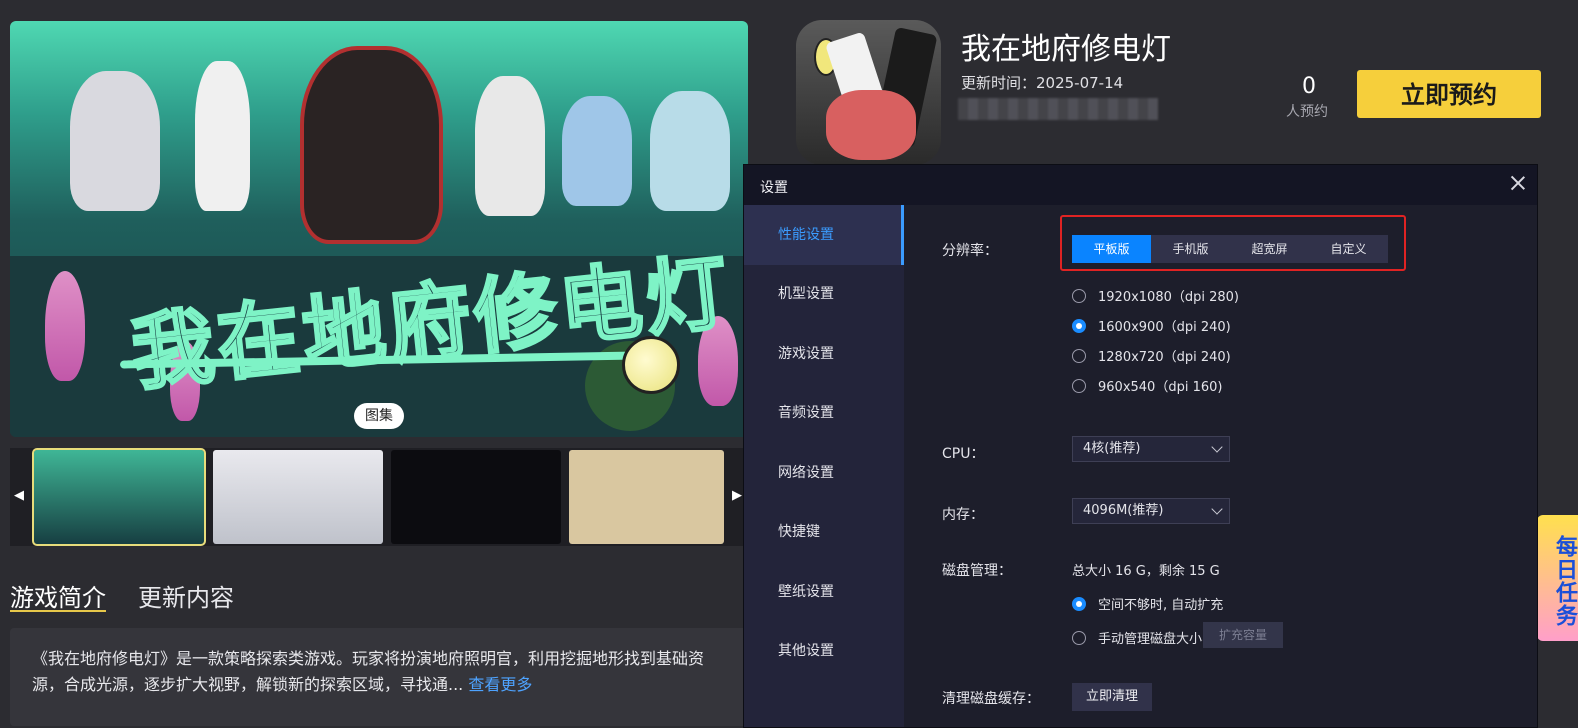 This screenshot has width=1578, height=728. Describe the element at coordinates (824, 473) in the screenshot. I see `nav-network: 网络设置` at that location.